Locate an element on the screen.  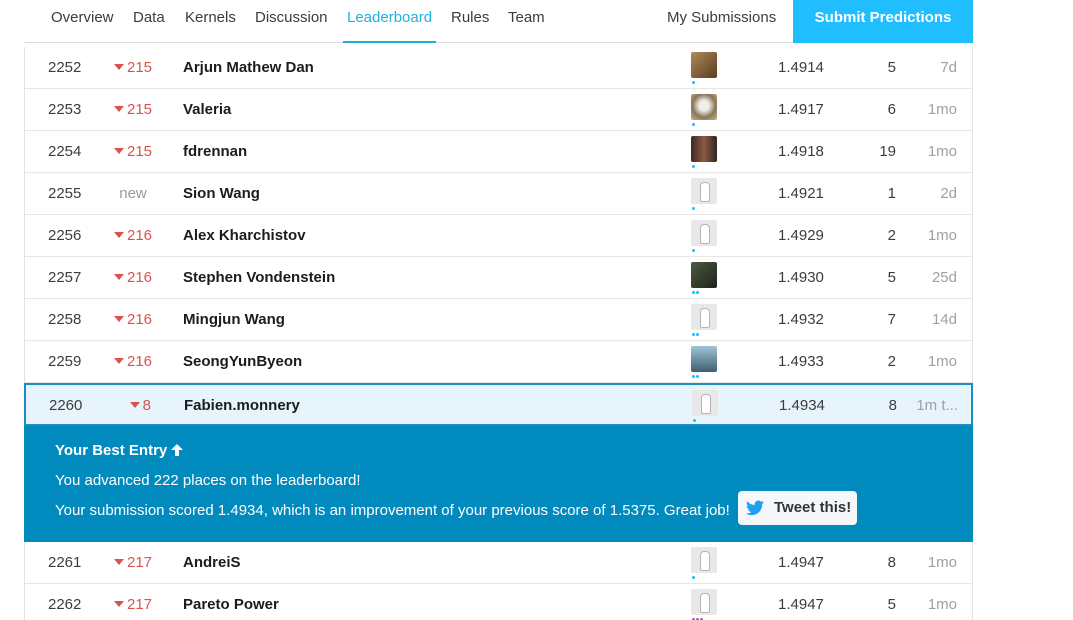
leaderboard-row: 2262 217 Pareto Power 1.4947 5 1mo is located at coordinates (498, 602).